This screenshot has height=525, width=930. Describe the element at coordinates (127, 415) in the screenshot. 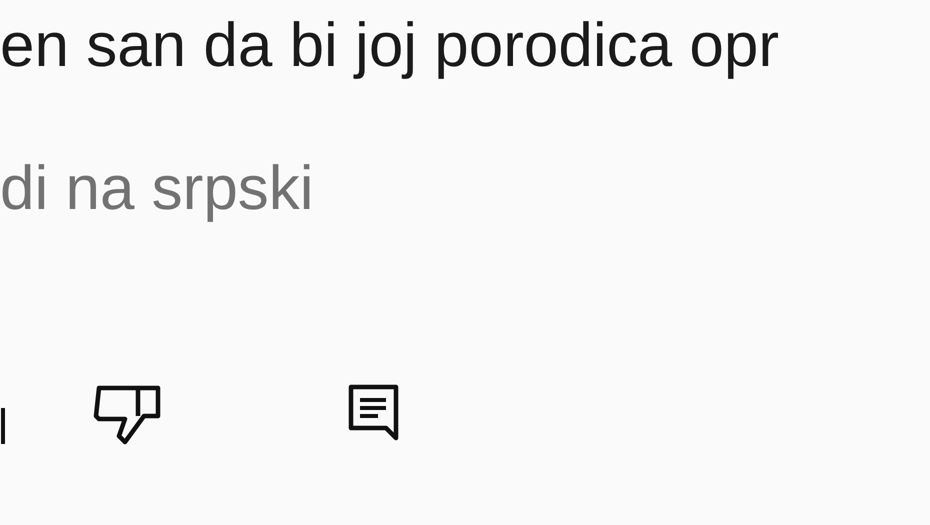

I see `thumbs-down-icon` at that location.